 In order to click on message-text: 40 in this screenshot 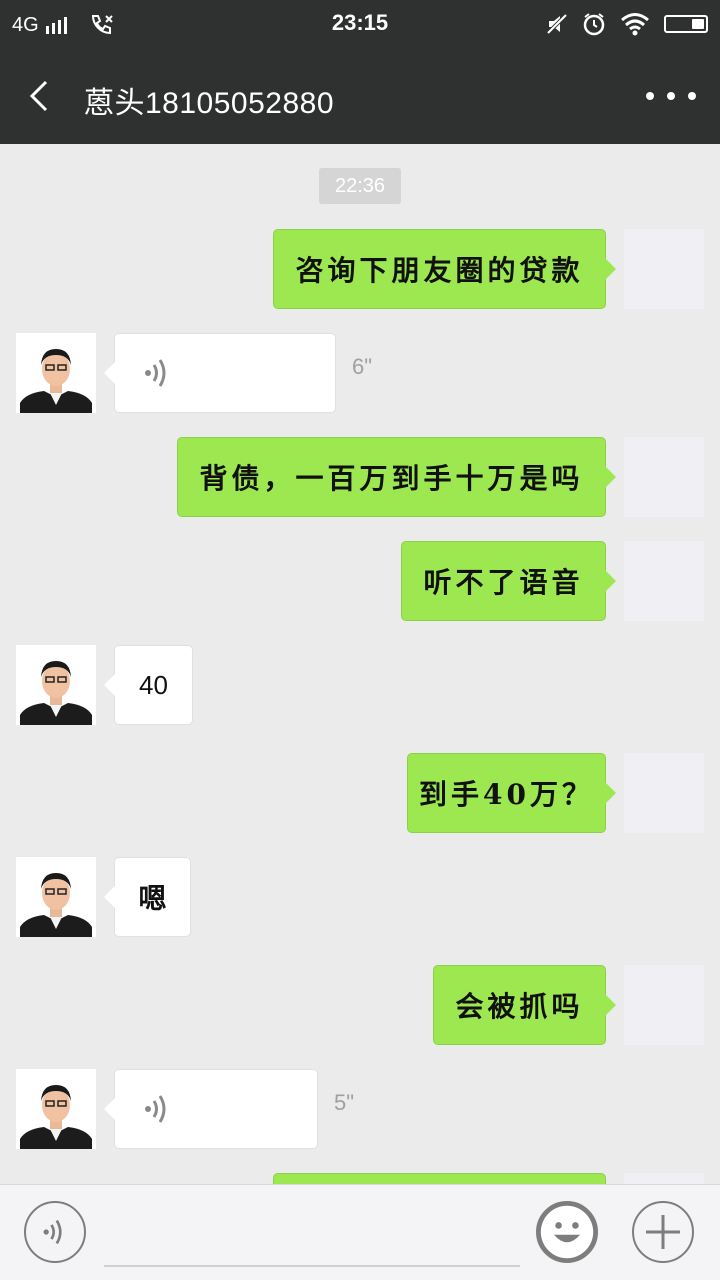, I will do `click(153, 684)`.